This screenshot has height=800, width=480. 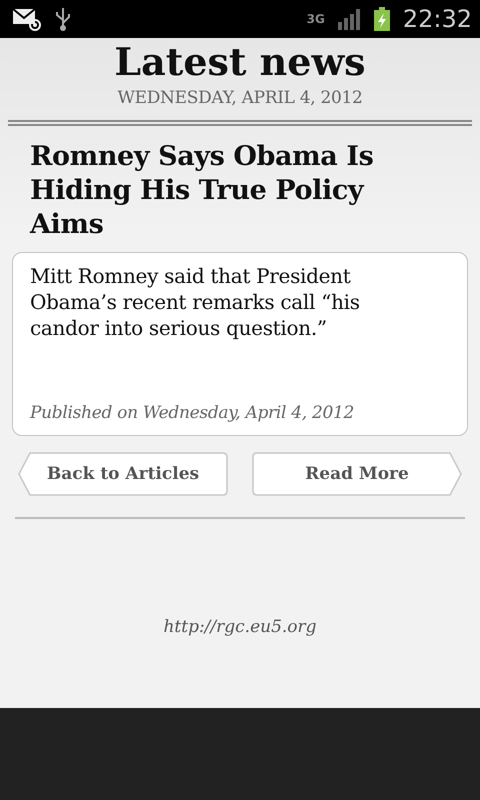 What do you see at coordinates (202, 191) in the screenshot?
I see `article-headline: Romney Says Obama Is Hiding His True Policy Aims` at bounding box center [202, 191].